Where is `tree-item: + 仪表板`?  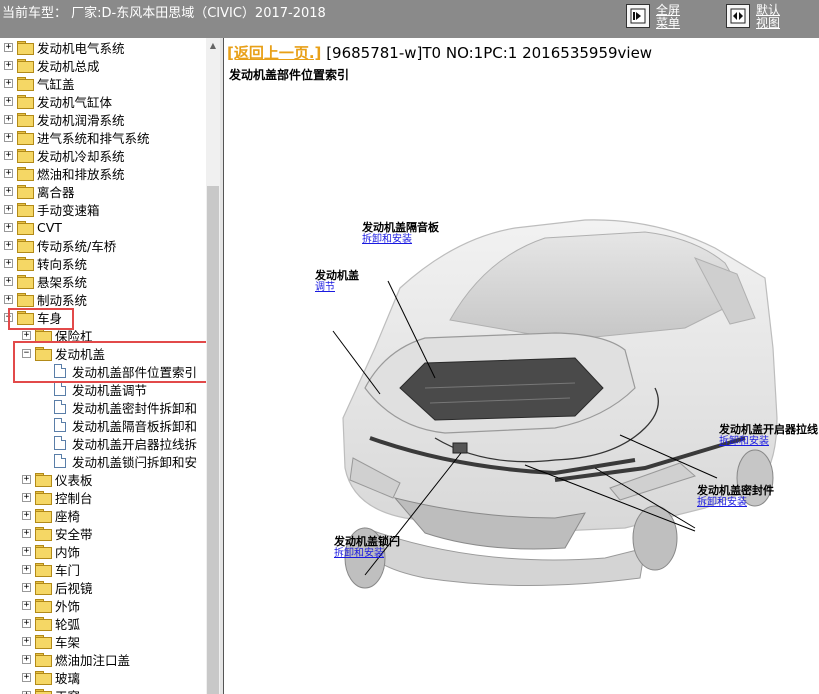
tree-item: + 仪表板 is located at coordinates (57, 479).